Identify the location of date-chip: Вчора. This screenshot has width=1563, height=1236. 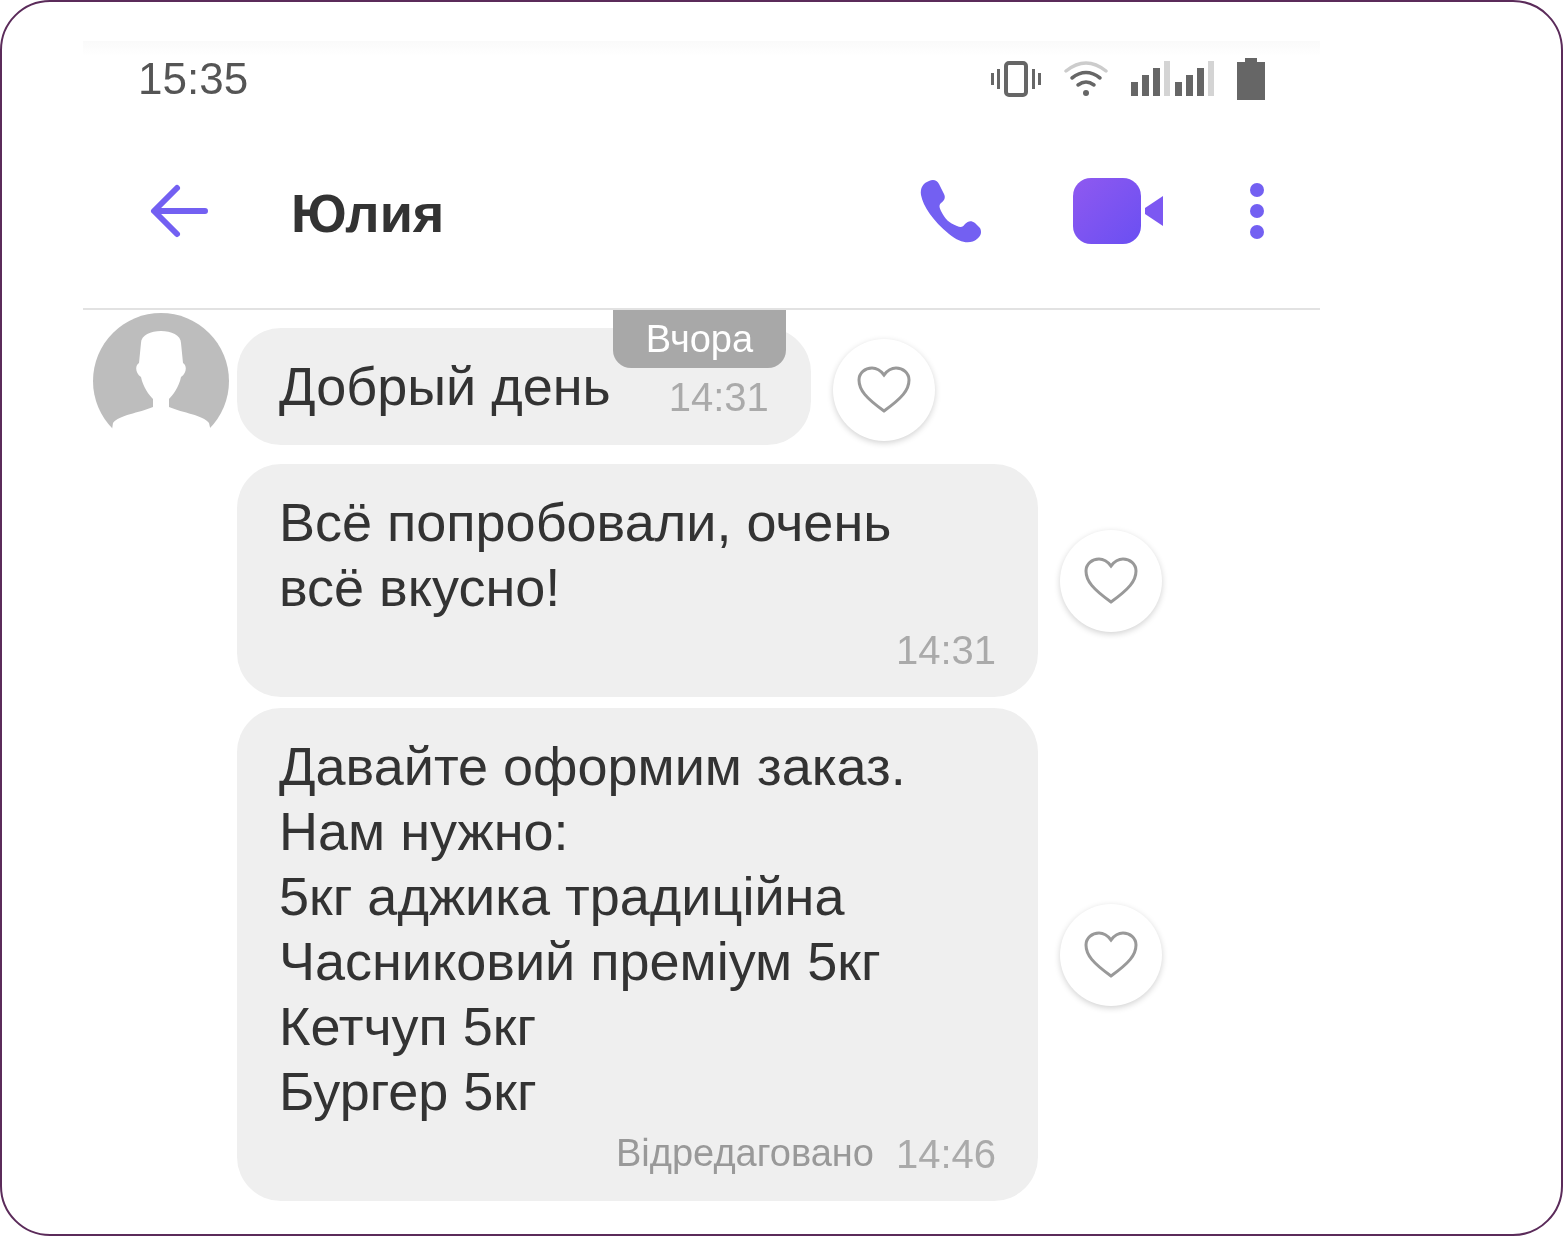
(699, 339).